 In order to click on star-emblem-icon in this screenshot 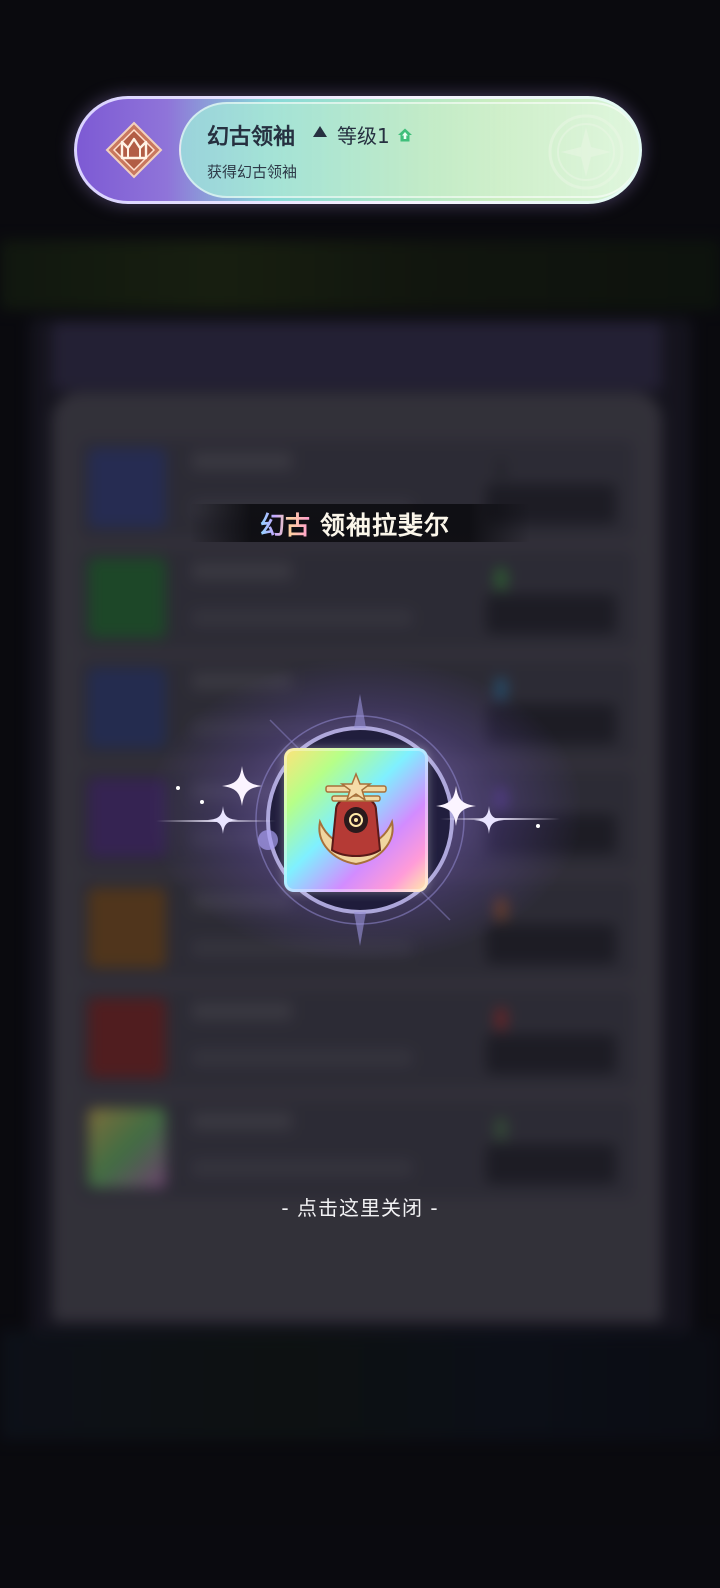, I will do `click(586, 152)`.